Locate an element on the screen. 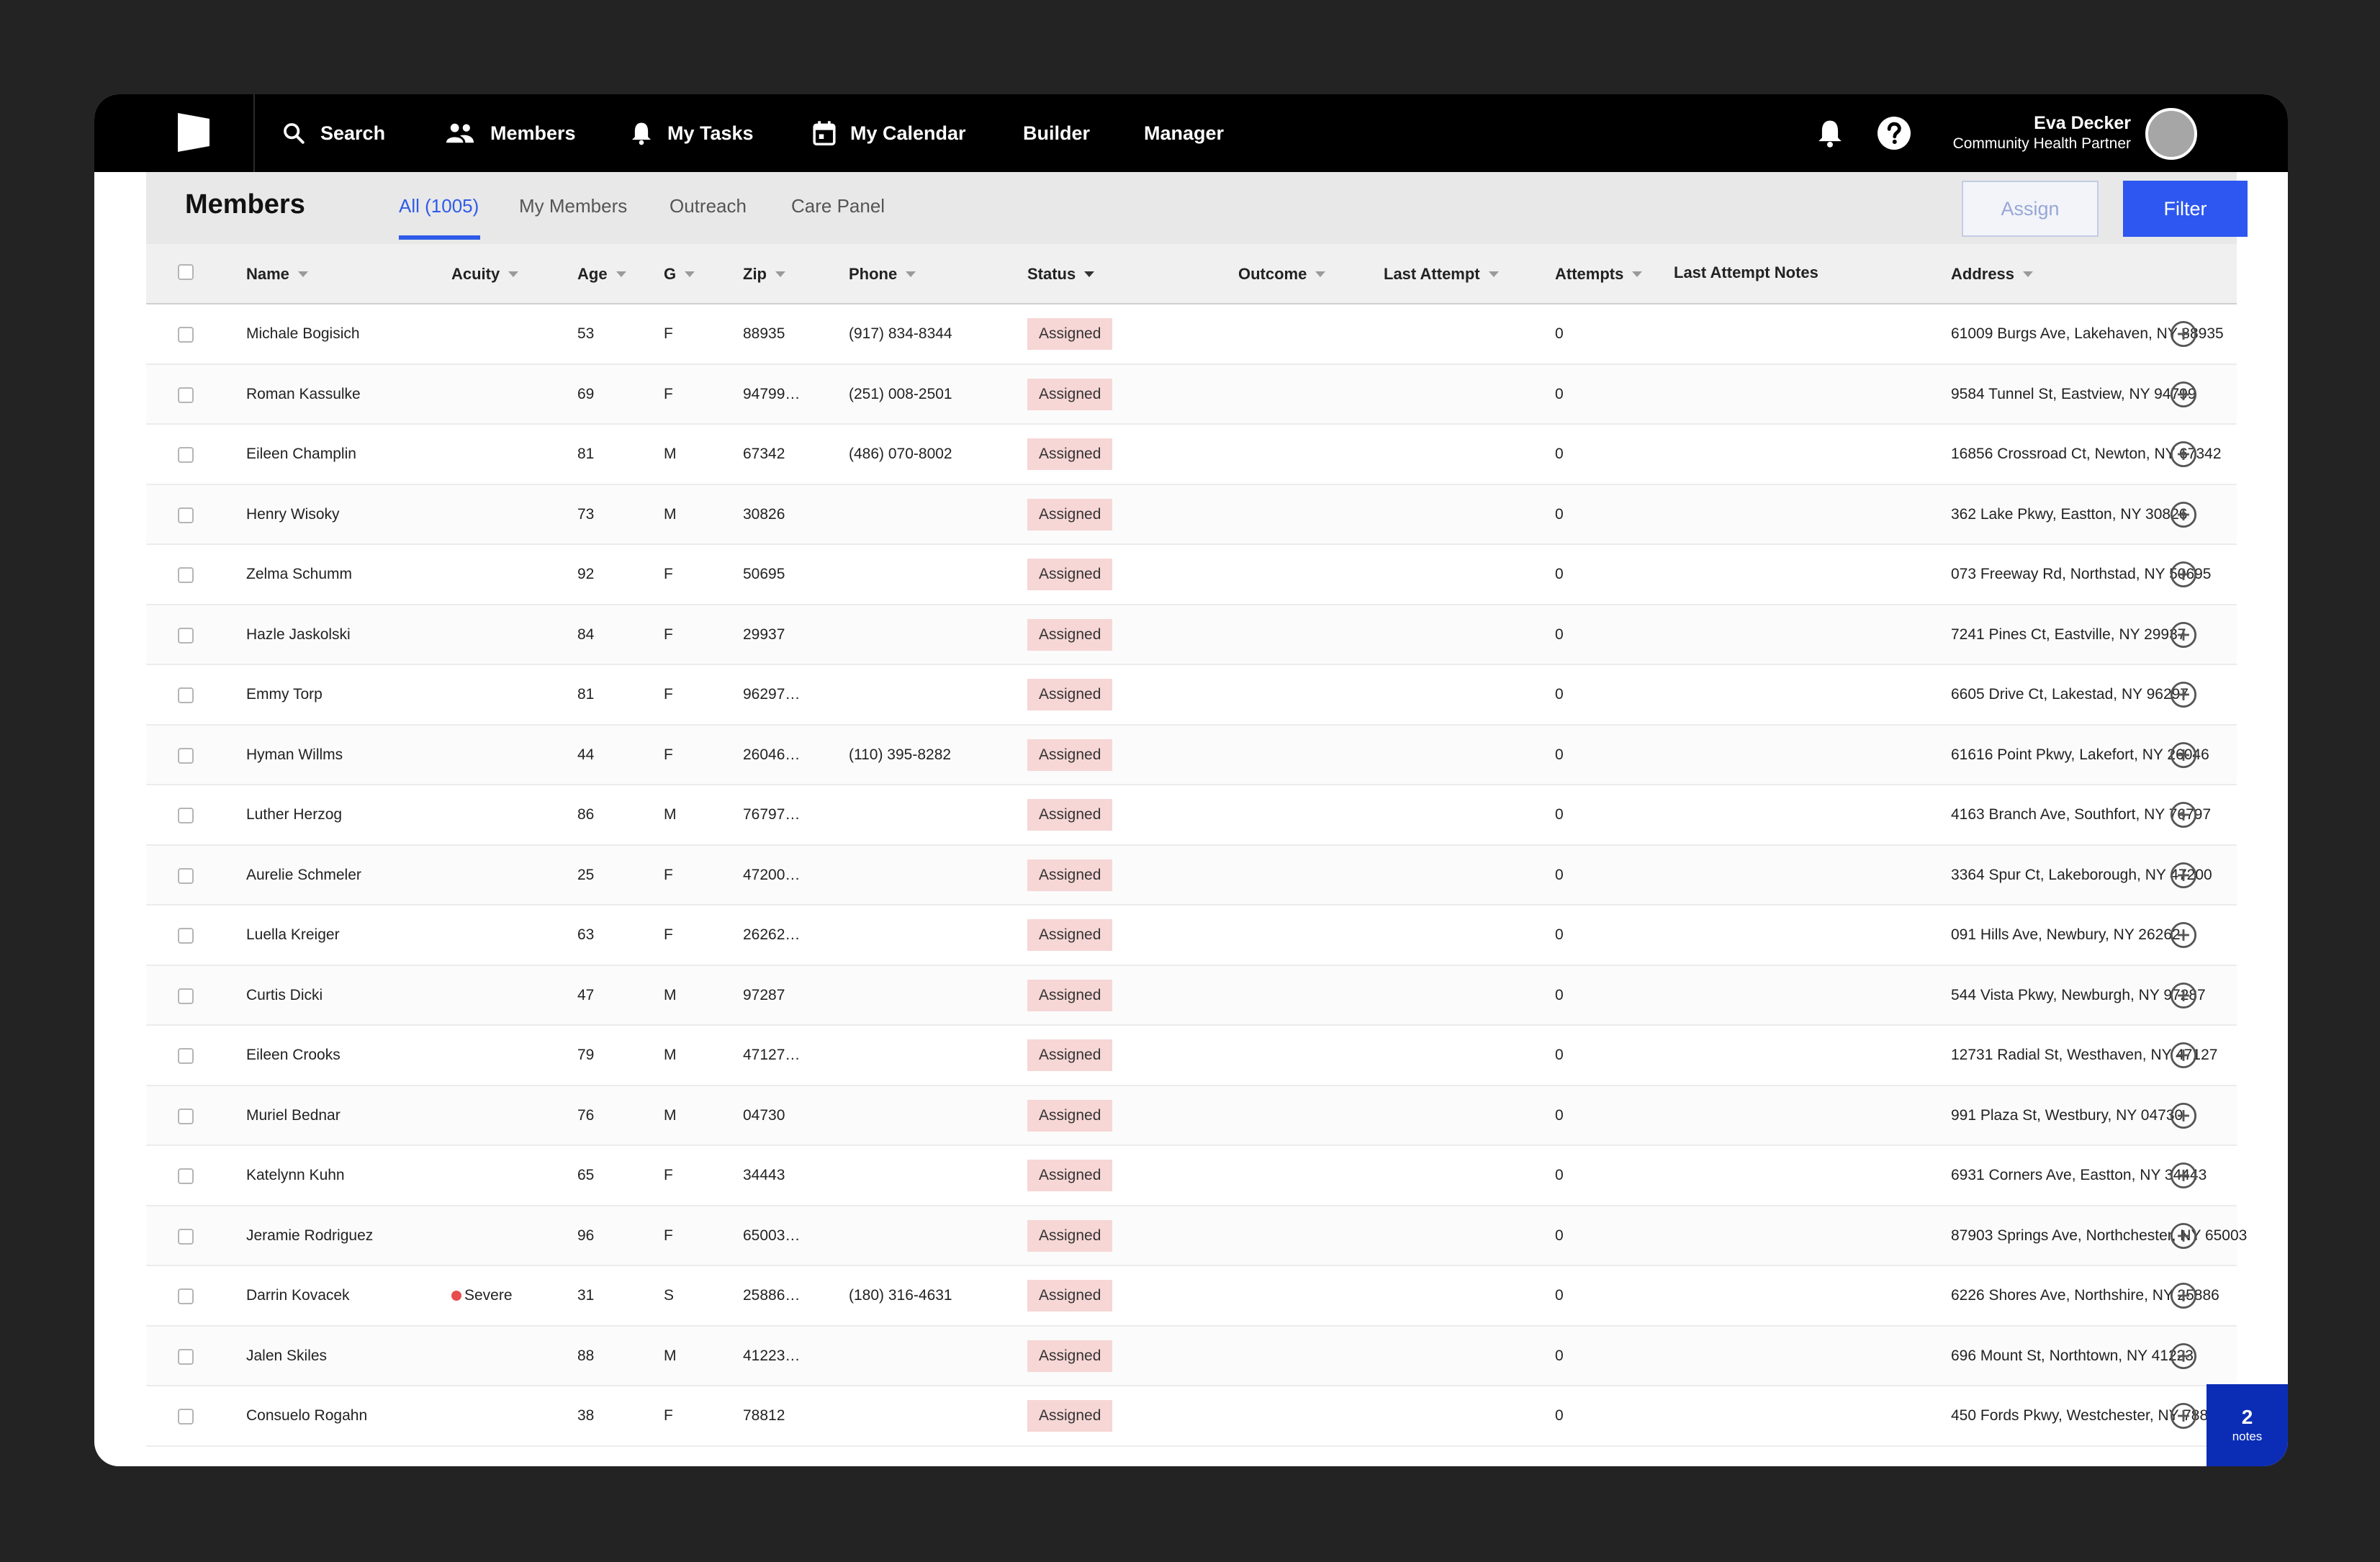 This screenshot has width=2380, height=1562. status-badge: Assigned is located at coordinates (1070, 334).